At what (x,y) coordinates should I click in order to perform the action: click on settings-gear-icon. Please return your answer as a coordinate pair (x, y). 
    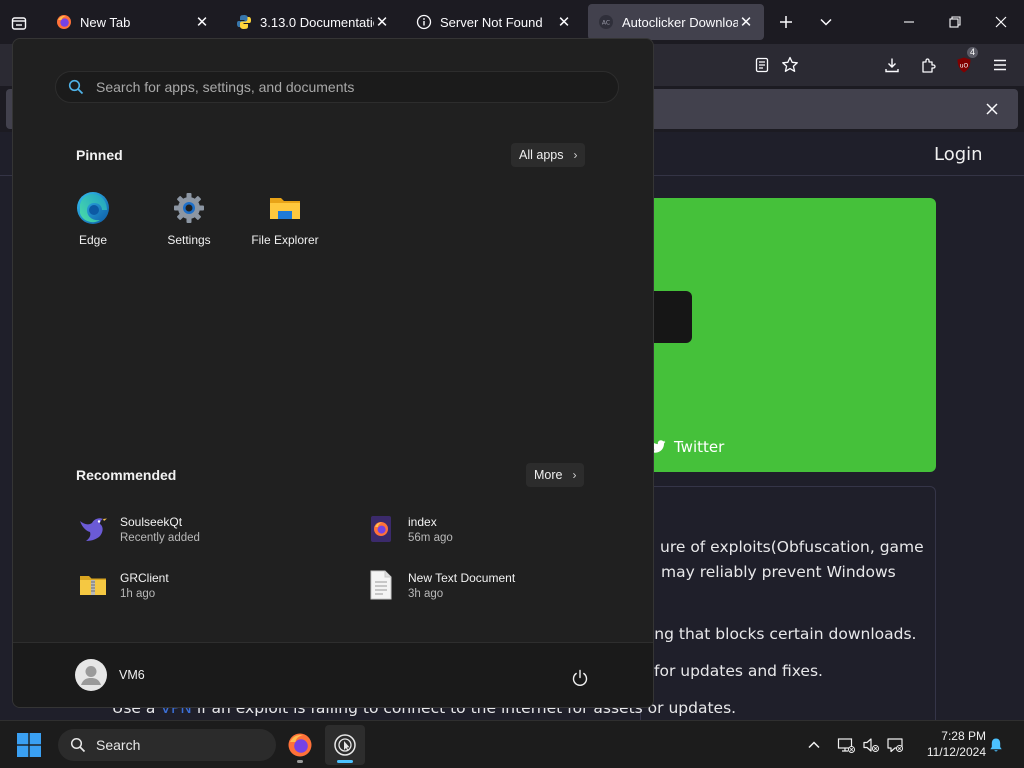
    Looking at the image, I should click on (189, 208).